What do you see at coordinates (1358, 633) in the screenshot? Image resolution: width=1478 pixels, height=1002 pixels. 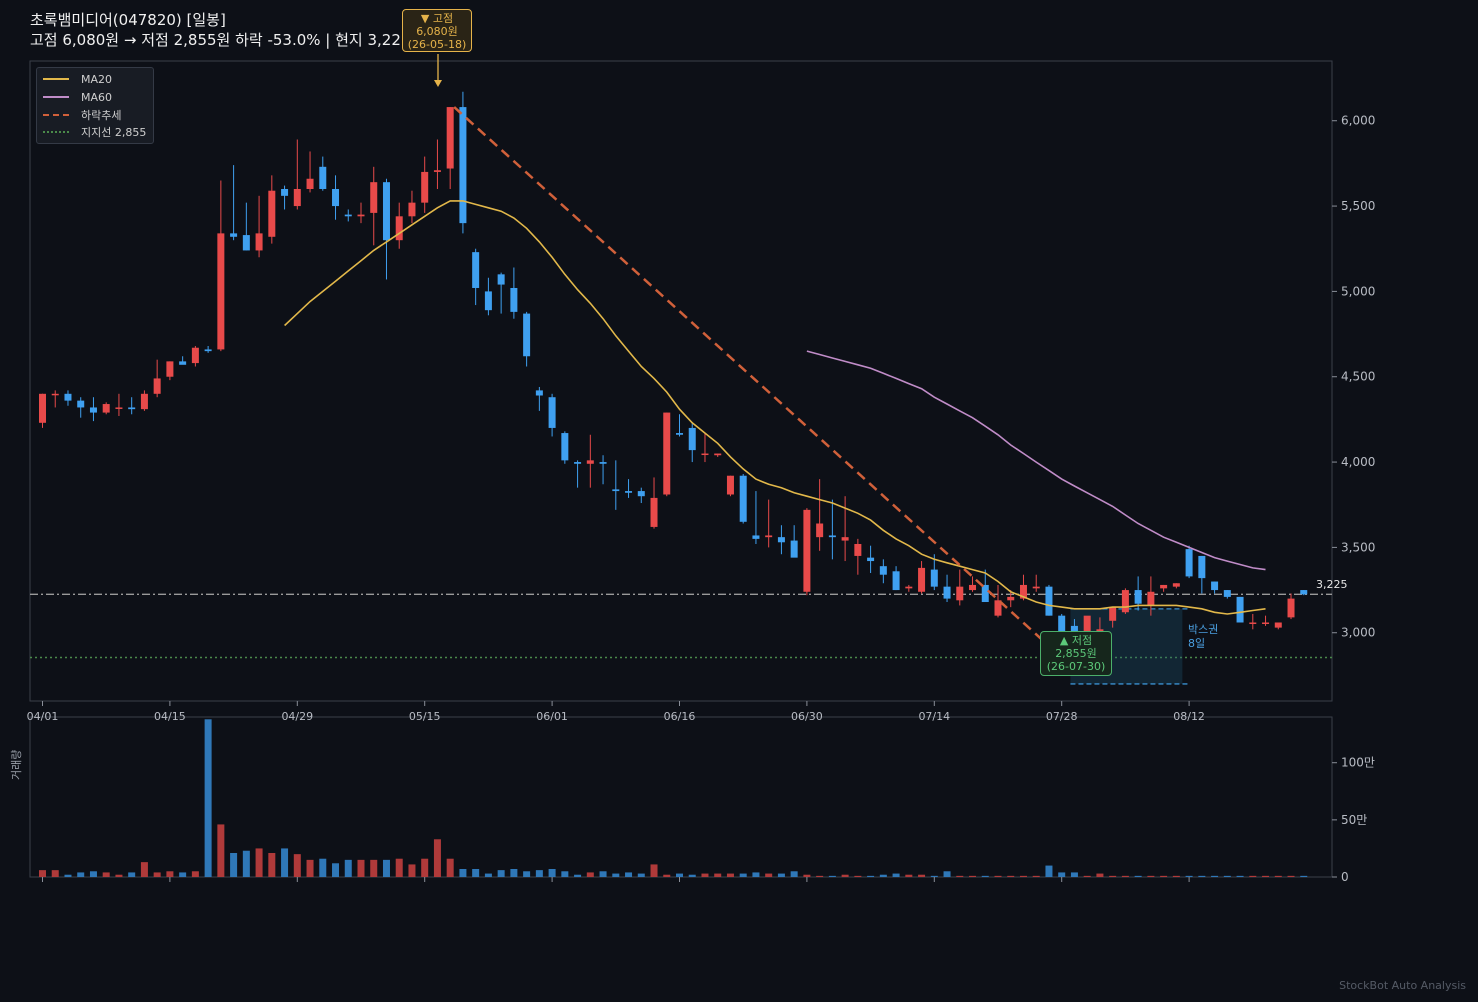 I see `price-tick-label: 3,000` at bounding box center [1358, 633].